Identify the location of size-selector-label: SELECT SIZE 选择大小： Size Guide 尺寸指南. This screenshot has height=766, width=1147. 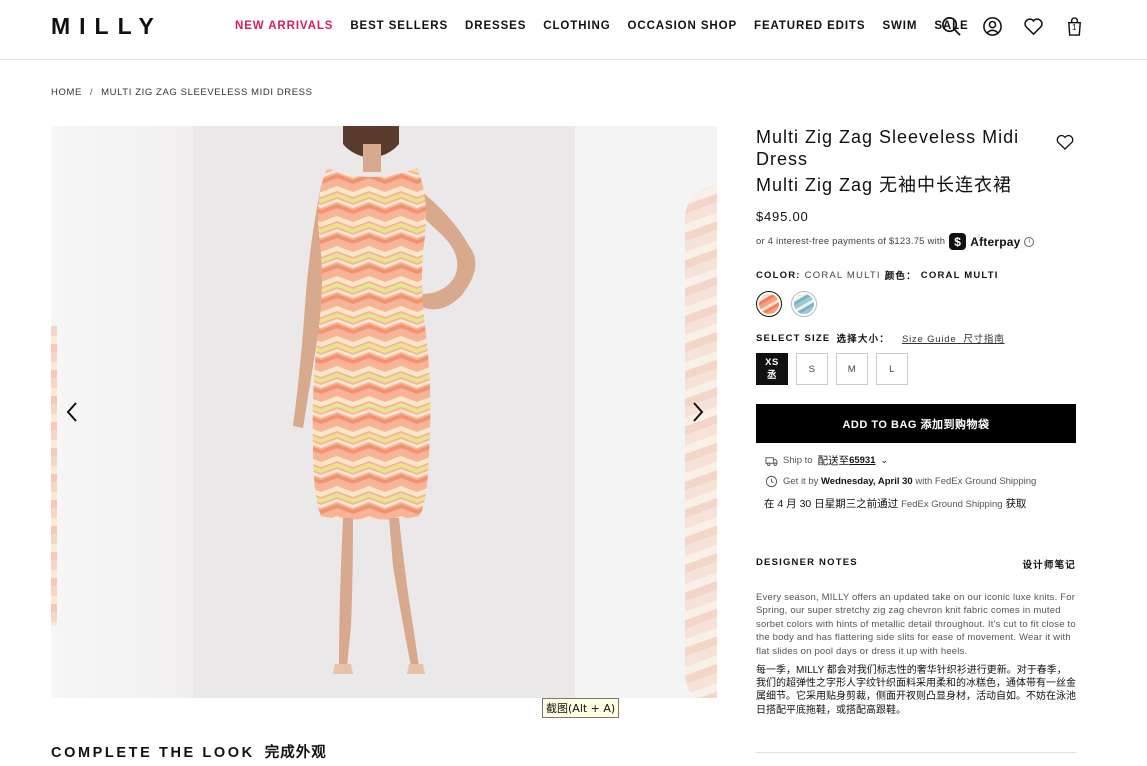
(916, 338).